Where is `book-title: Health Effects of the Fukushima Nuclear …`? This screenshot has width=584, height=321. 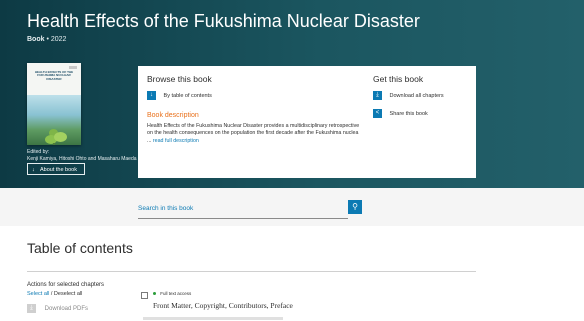
book-title: Health Effects of the Fukushima Nuclear … is located at coordinates (223, 21).